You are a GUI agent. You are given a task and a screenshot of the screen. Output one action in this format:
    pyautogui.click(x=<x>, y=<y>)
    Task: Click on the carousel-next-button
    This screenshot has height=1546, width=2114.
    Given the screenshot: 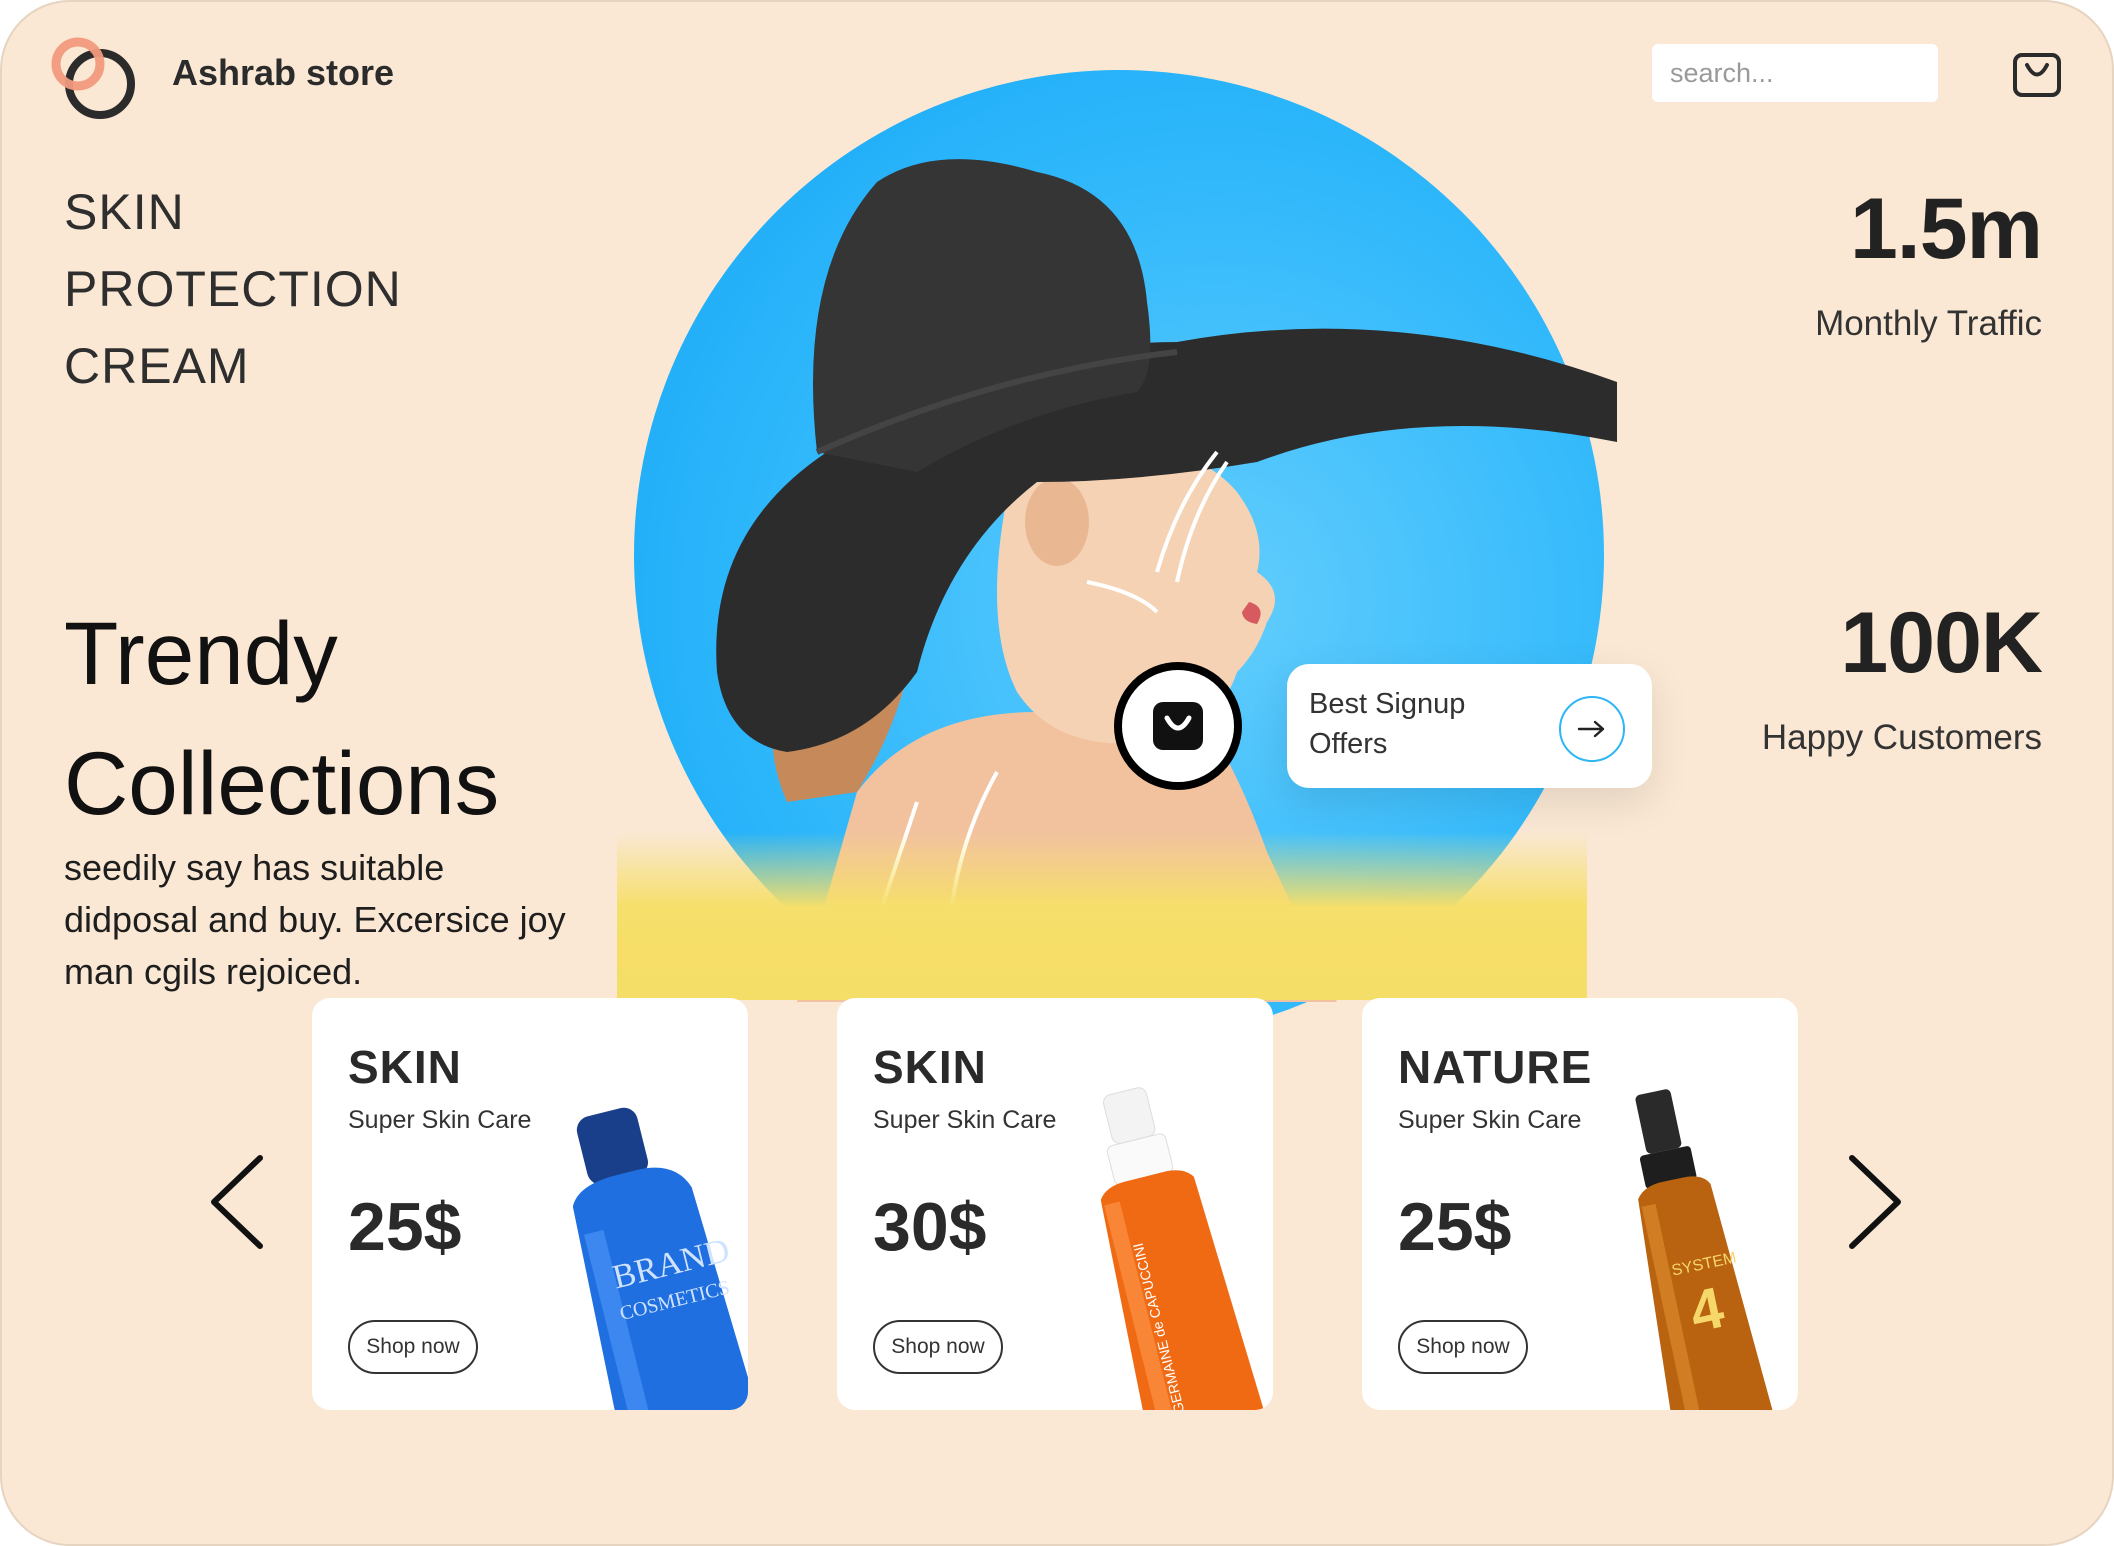 What is the action you would take?
    pyautogui.click(x=1875, y=1202)
    